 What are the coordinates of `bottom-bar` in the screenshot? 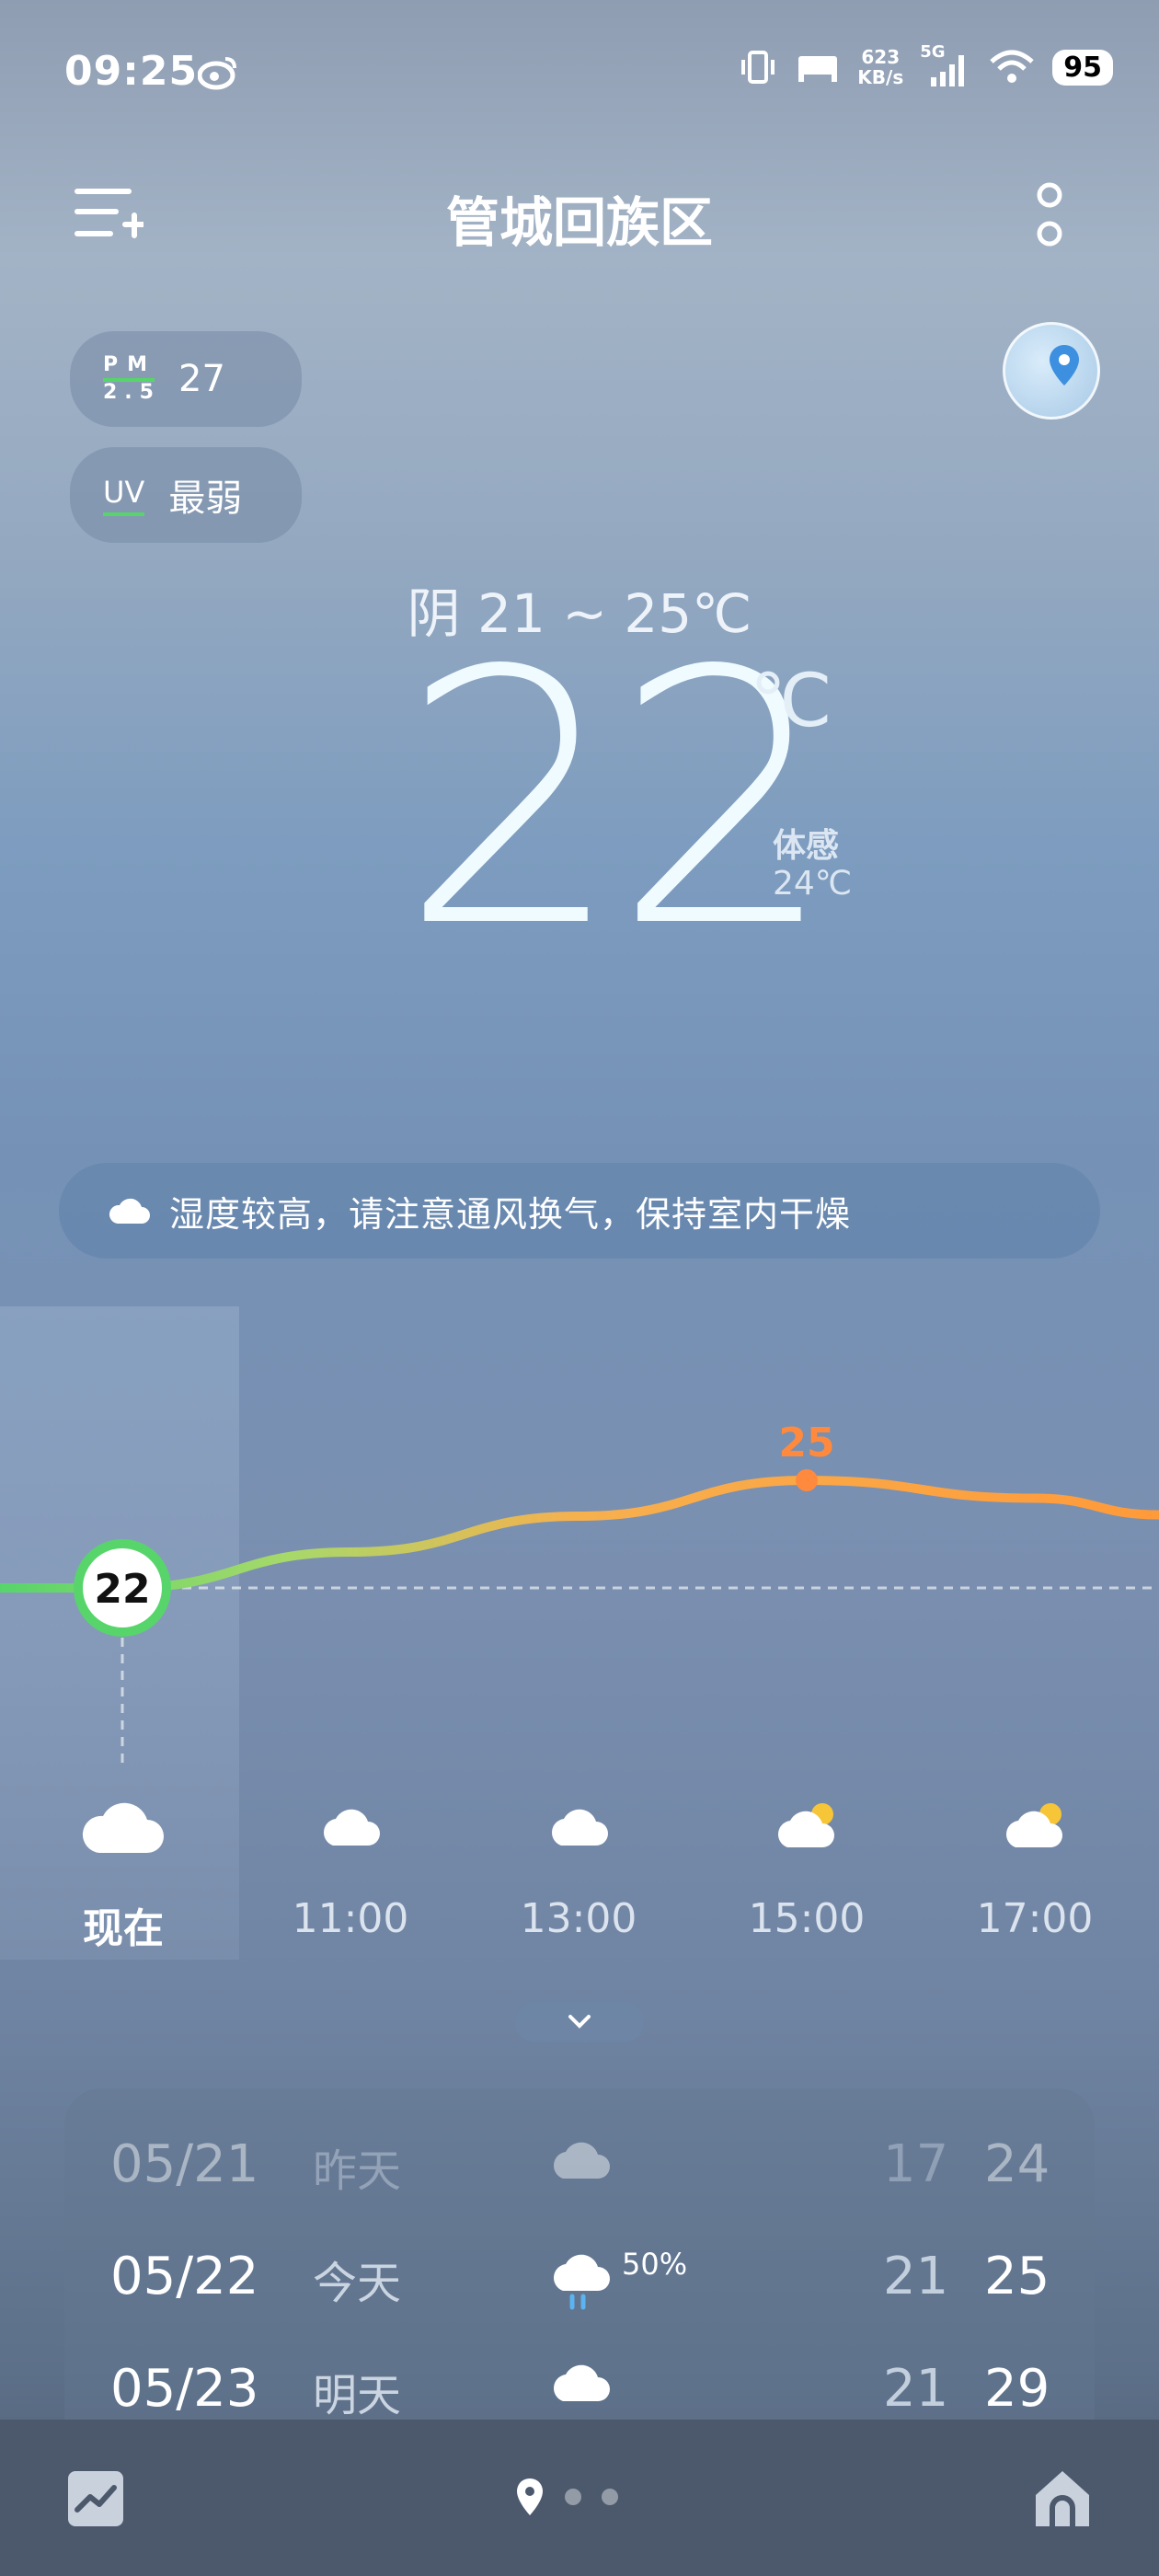 It's located at (579, 2498).